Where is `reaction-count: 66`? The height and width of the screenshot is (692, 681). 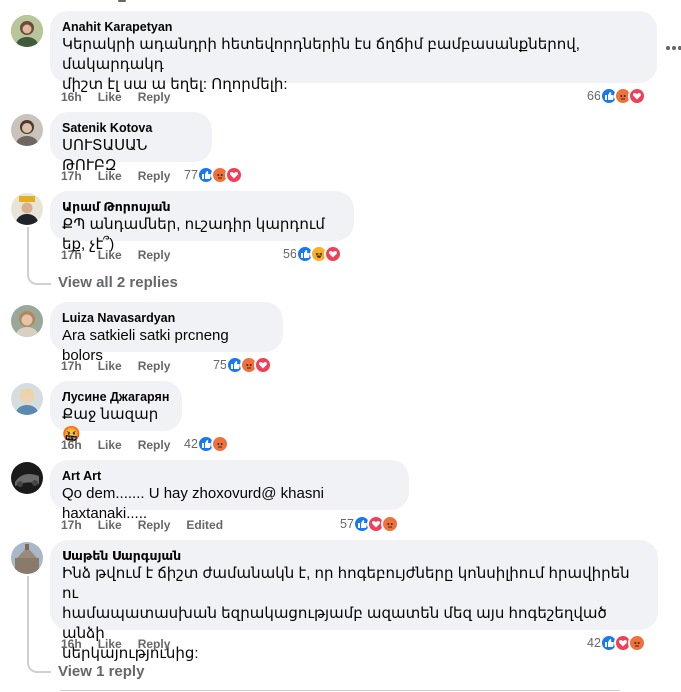
reaction-count: 66 is located at coordinates (594, 96).